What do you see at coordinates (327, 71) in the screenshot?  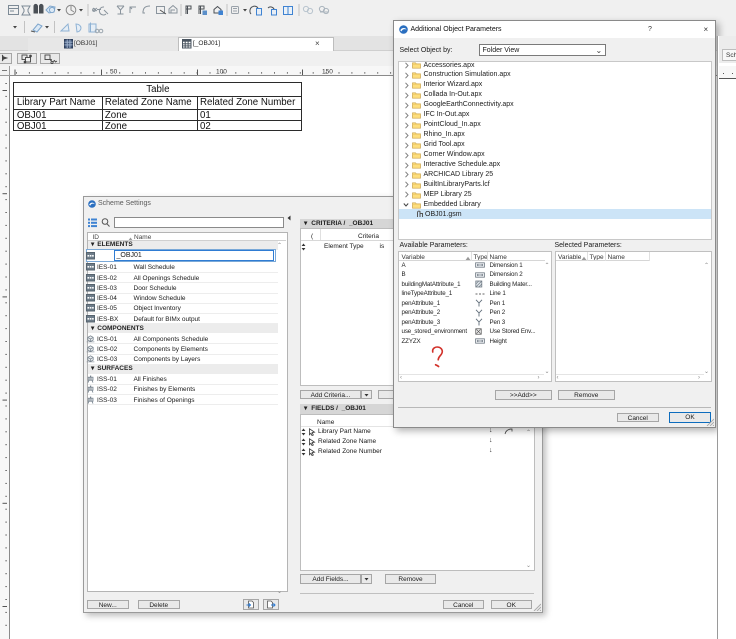 I see `svg-text: 150` at bounding box center [327, 71].